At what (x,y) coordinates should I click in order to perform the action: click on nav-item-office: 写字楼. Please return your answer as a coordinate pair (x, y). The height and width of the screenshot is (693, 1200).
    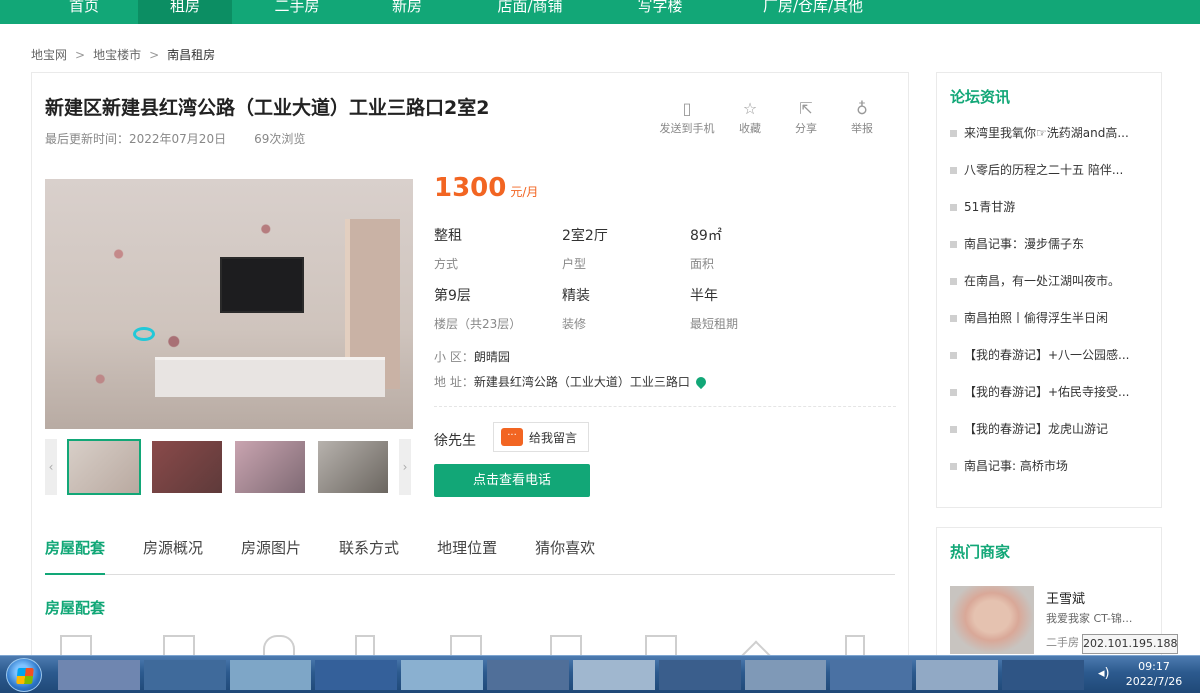
    Looking at the image, I should click on (660, 12).